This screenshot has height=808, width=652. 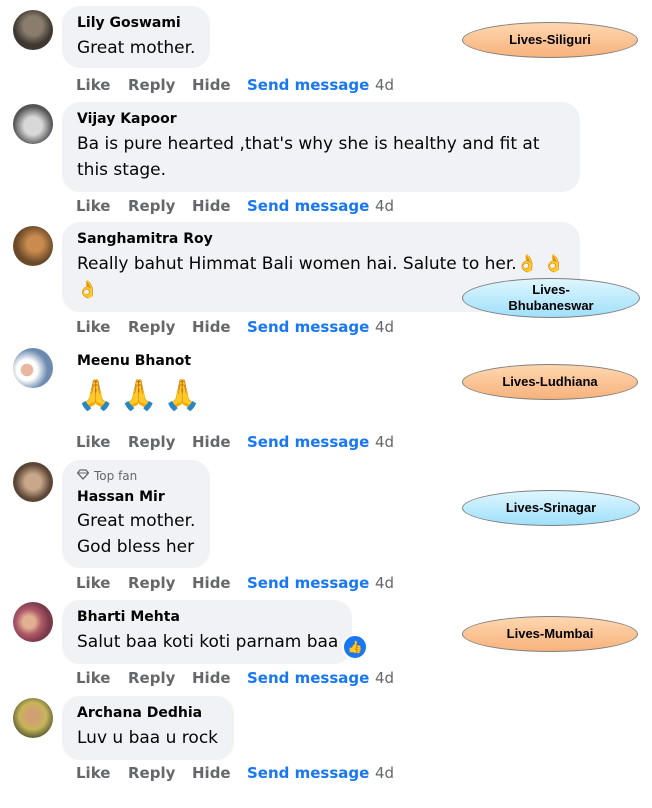 What do you see at coordinates (551, 289) in the screenshot?
I see `location-label-line: Lives-` at bounding box center [551, 289].